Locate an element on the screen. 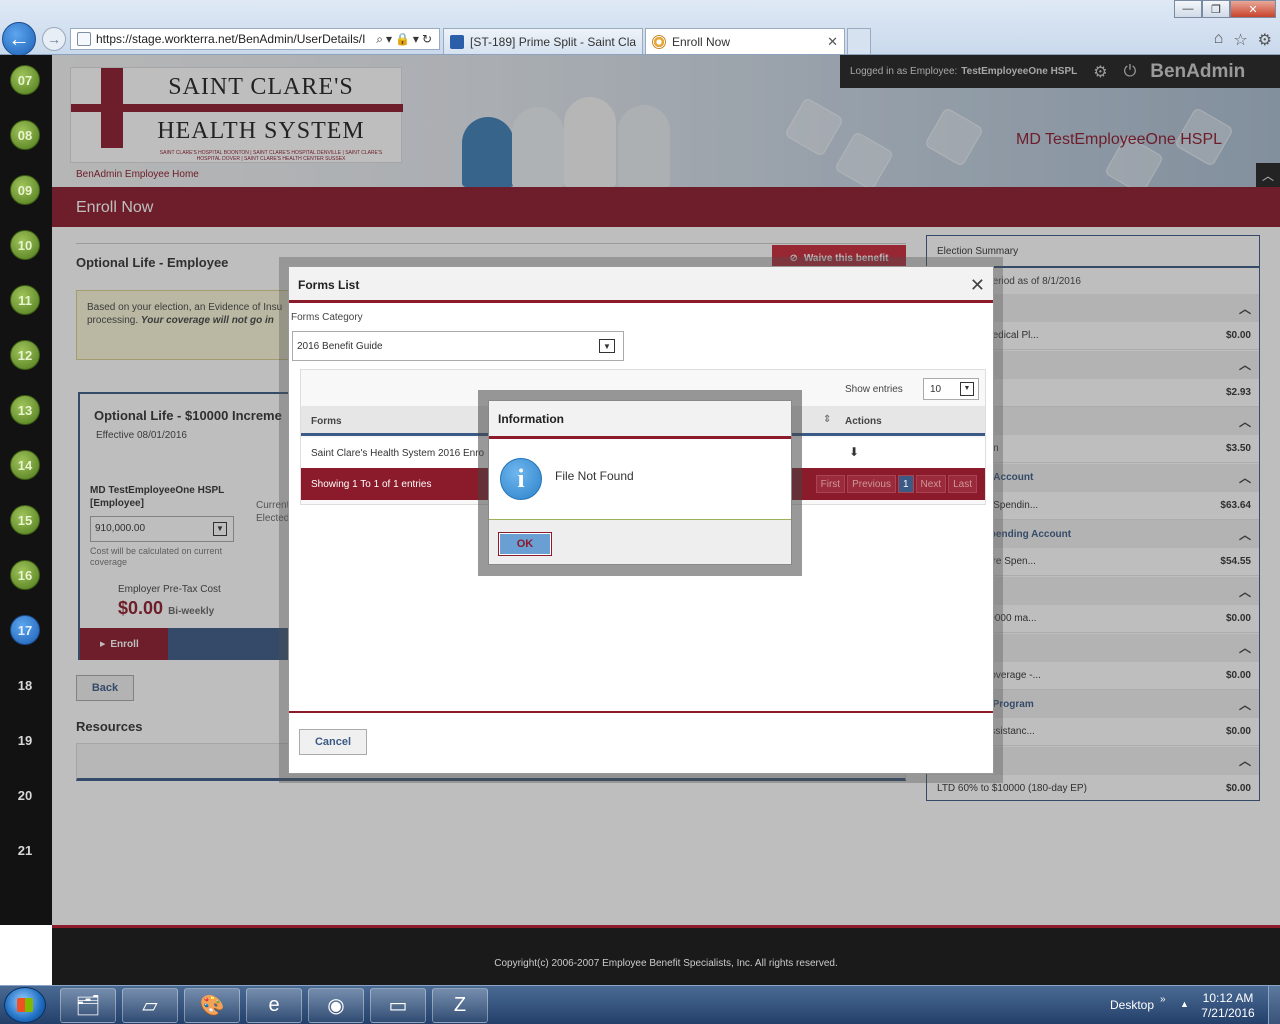  column-header-actions: Actions is located at coordinates (863, 421).